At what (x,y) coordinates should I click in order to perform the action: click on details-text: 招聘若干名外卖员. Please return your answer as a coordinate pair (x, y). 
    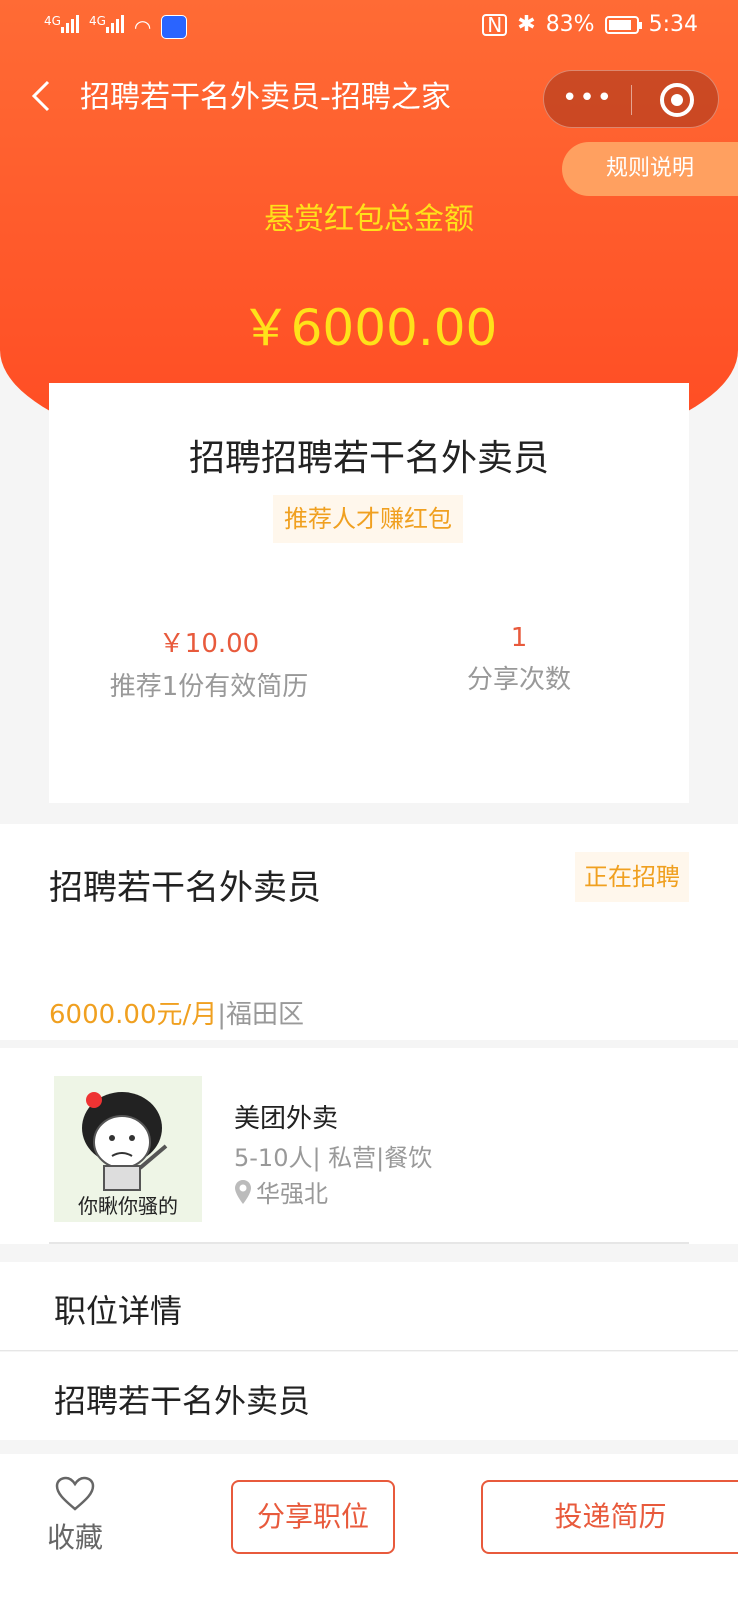
    Looking at the image, I should click on (182, 1401).